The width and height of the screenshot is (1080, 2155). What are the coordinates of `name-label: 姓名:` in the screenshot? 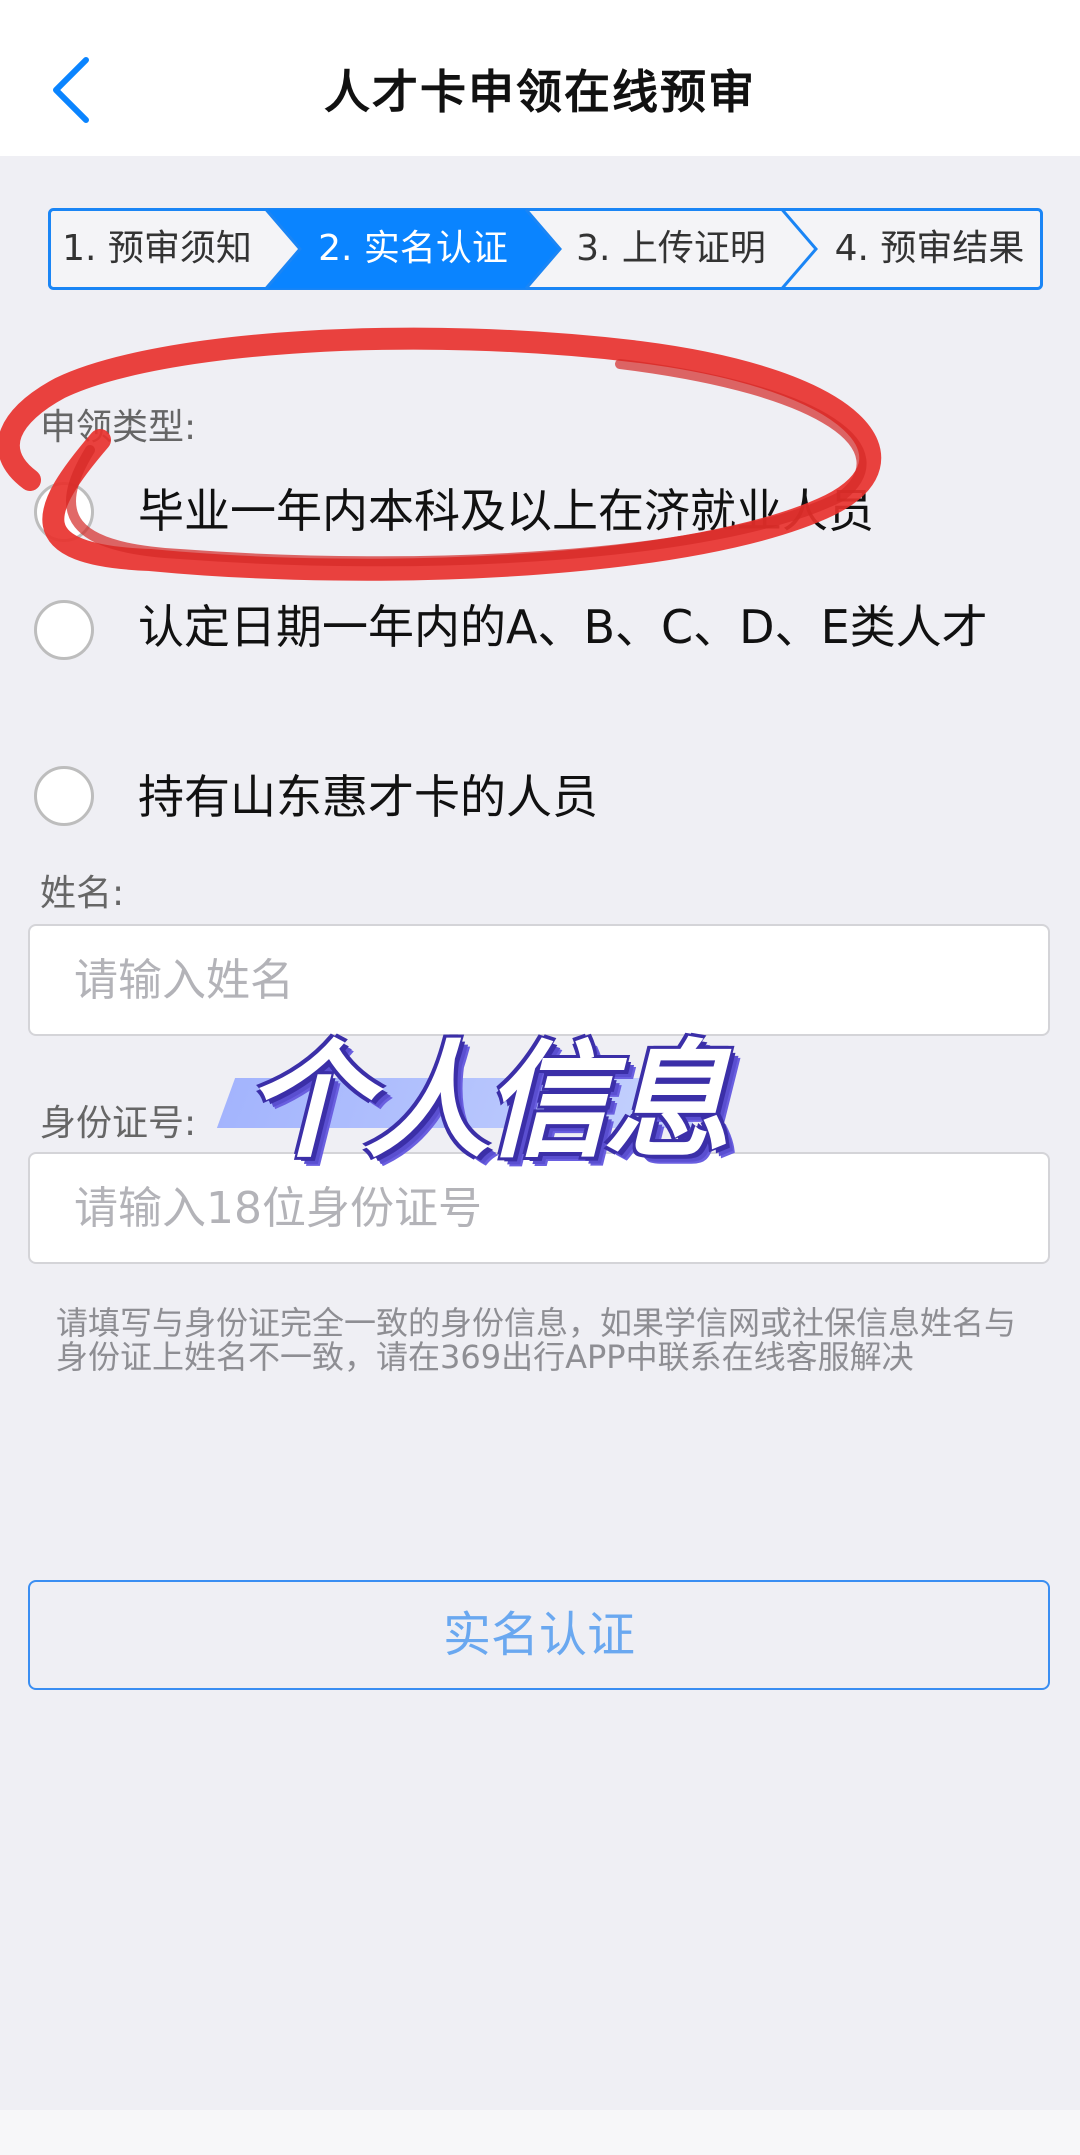 It's located at (82, 893).